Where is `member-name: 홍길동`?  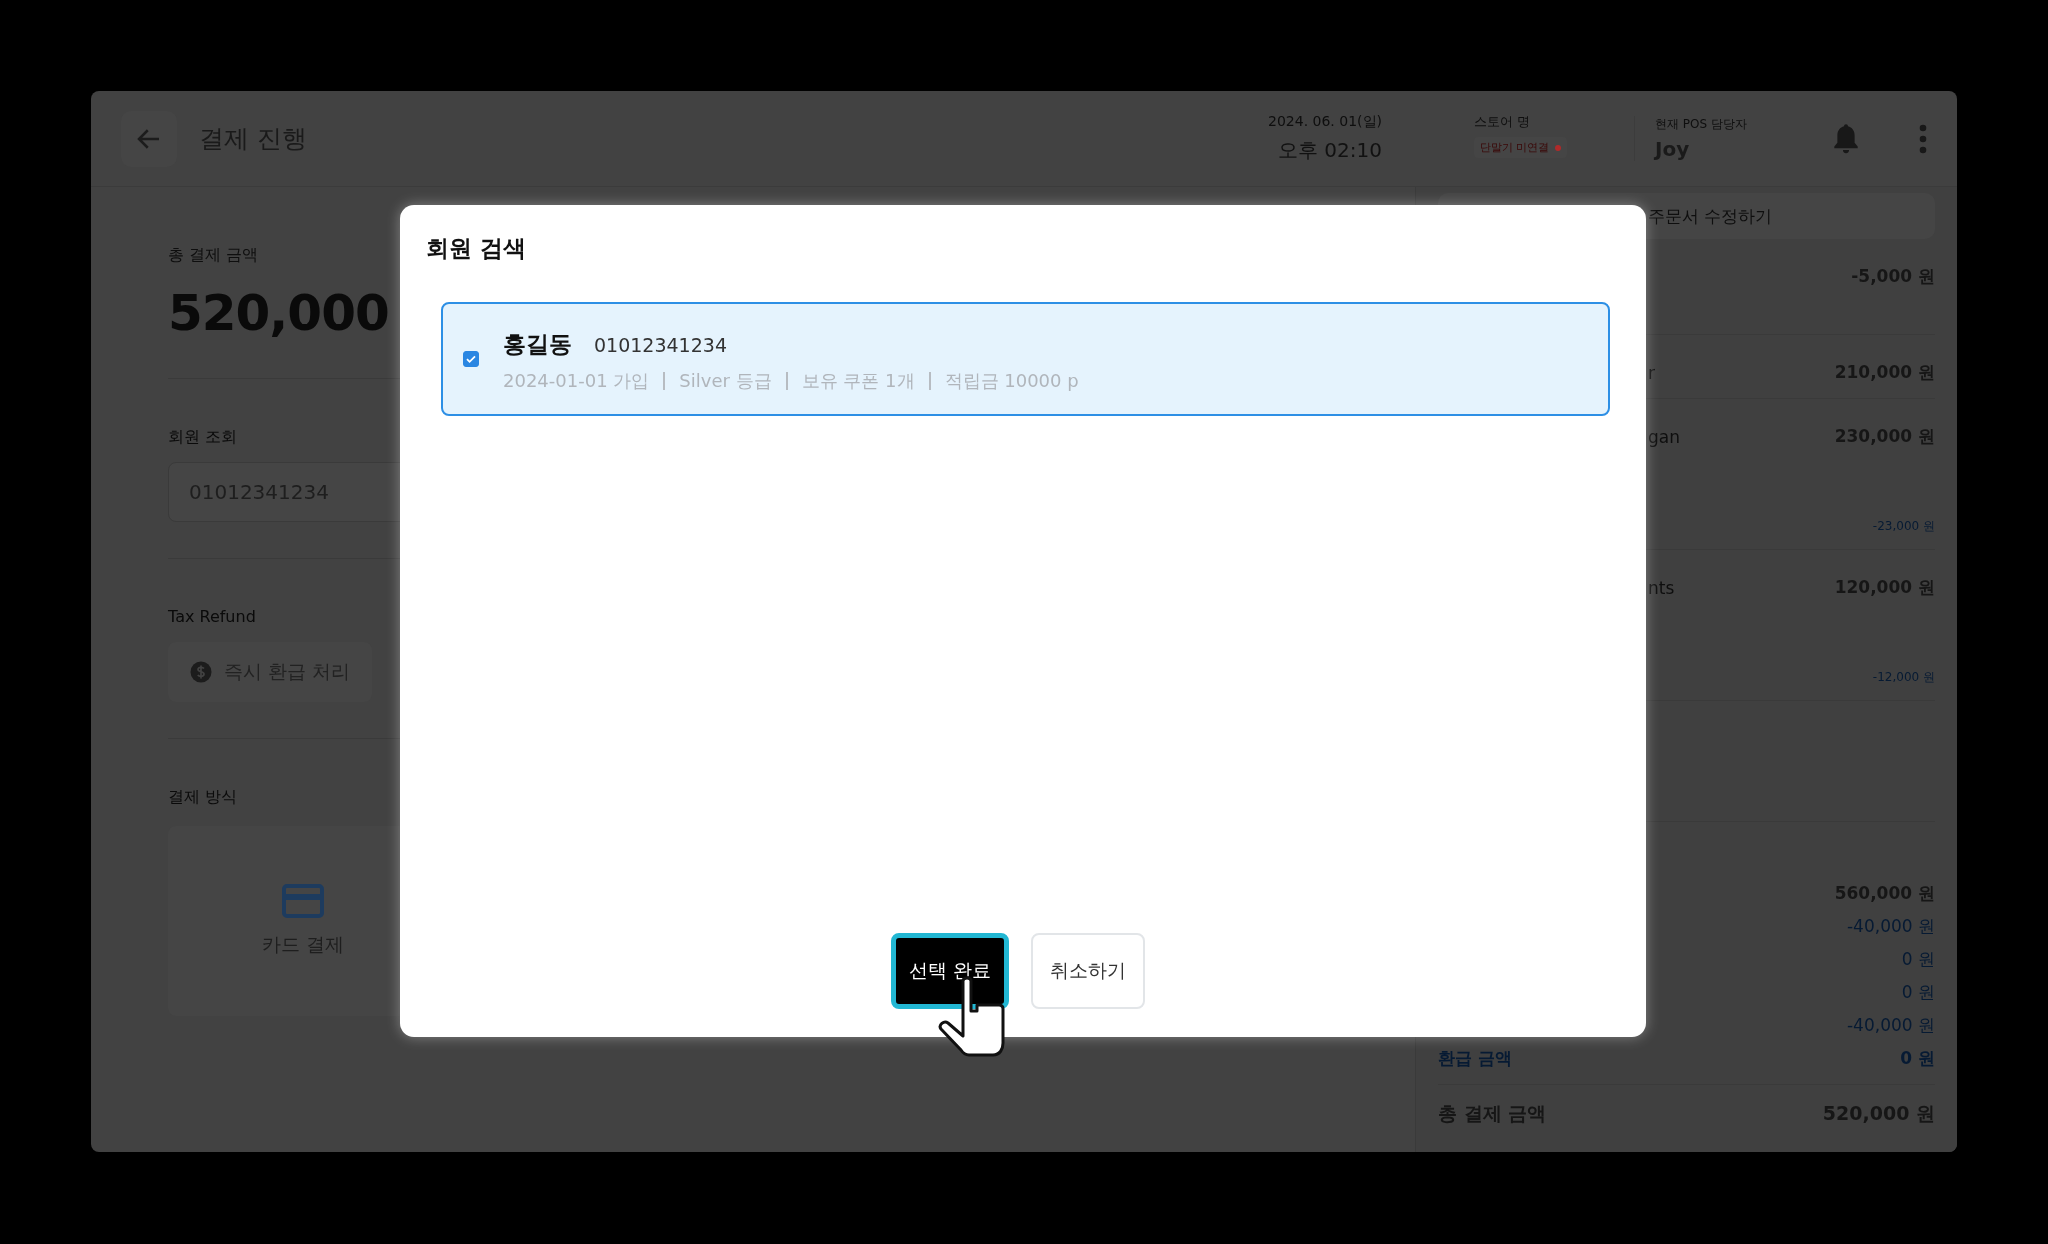 member-name: 홍길동 is located at coordinates (537, 344).